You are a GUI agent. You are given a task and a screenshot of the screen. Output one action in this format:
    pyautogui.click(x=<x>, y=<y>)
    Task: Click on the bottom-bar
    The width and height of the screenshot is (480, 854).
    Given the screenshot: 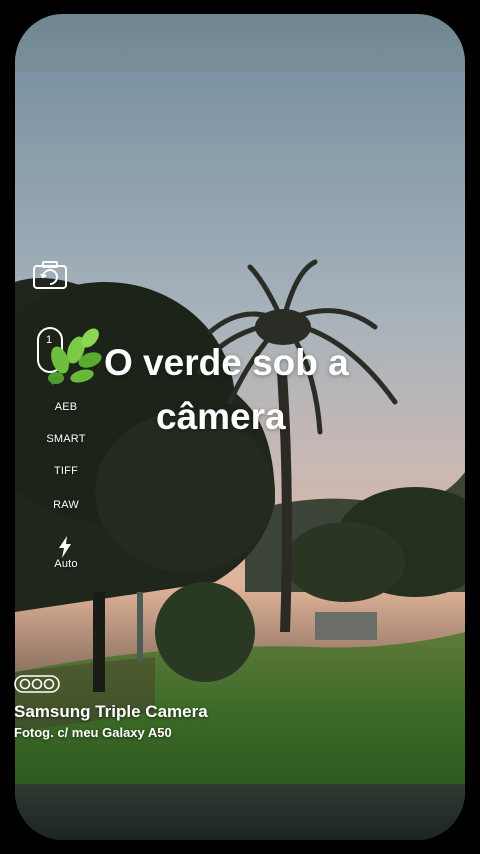 What is the action you would take?
    pyautogui.click(x=240, y=812)
    